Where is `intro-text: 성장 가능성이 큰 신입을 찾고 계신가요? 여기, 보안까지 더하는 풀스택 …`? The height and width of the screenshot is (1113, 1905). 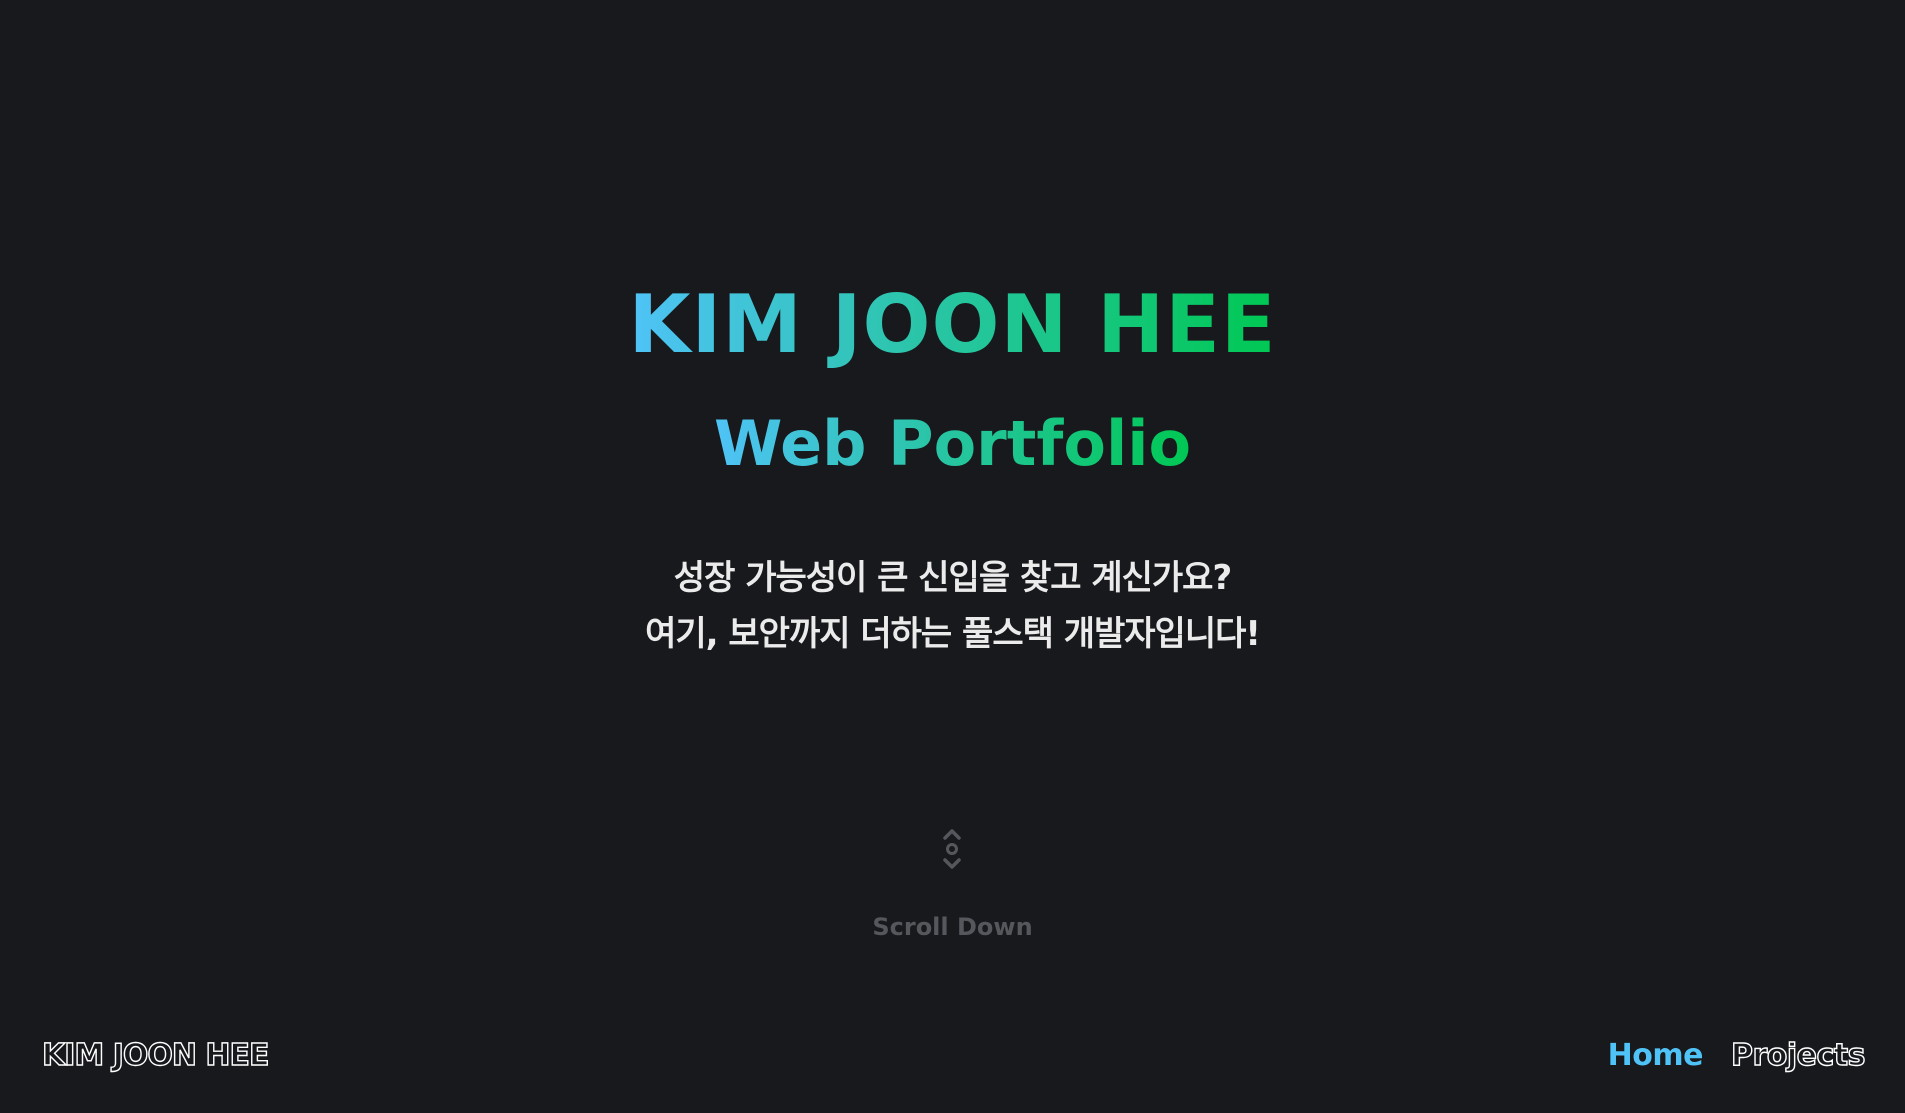
intro-text: 성장 가능성이 큰 신입을 찾고 계신가요? 여기, 보안까지 더하는 풀스택 … is located at coordinates (952, 606).